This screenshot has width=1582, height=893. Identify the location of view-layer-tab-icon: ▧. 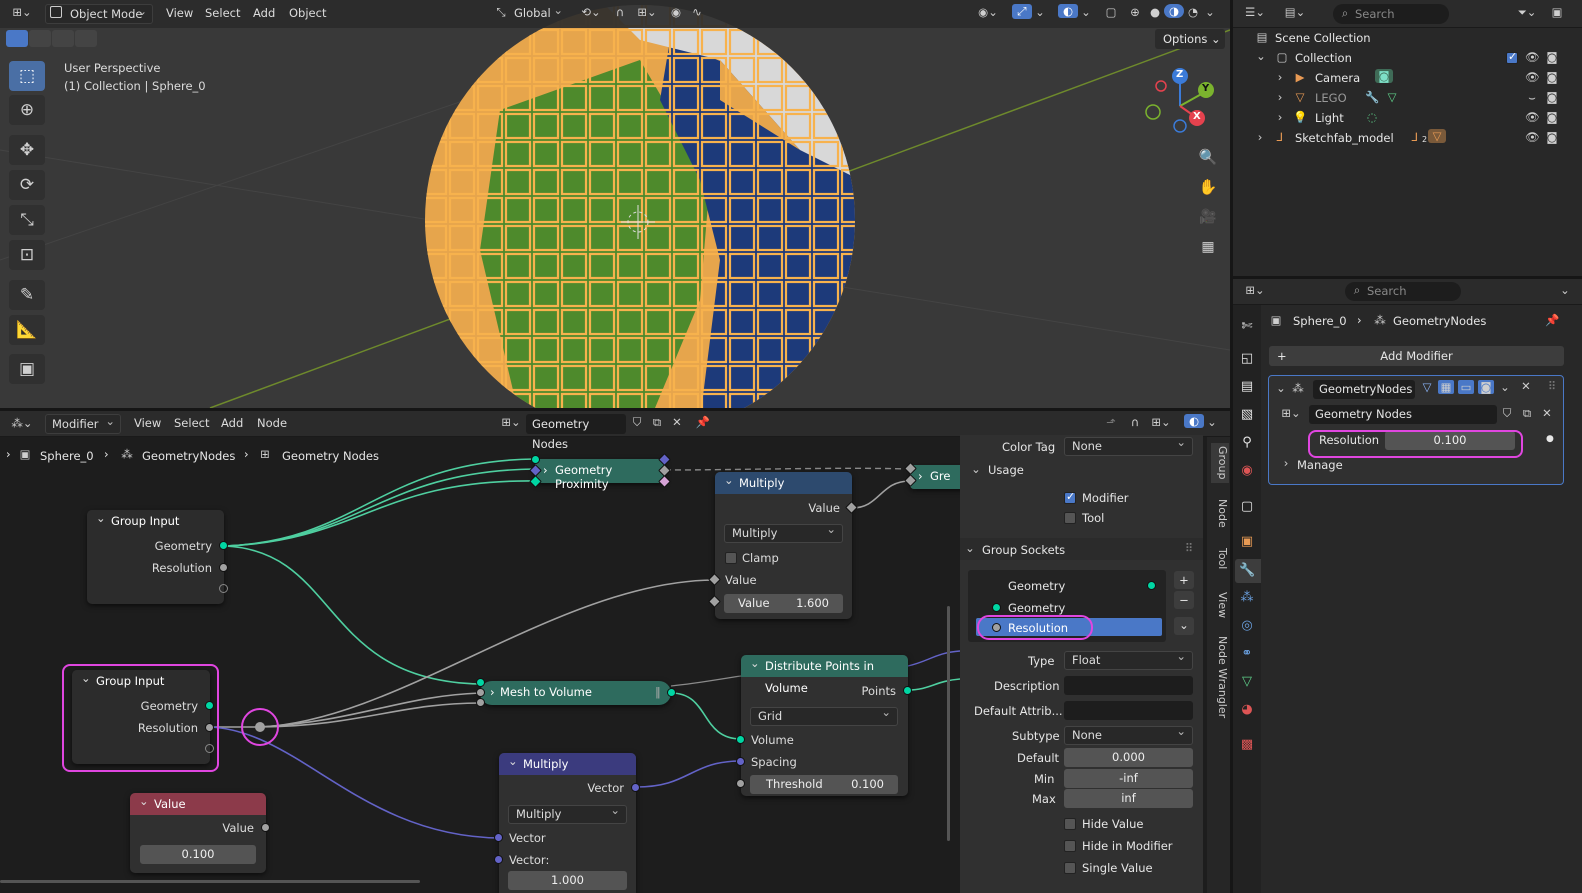
(1247, 415).